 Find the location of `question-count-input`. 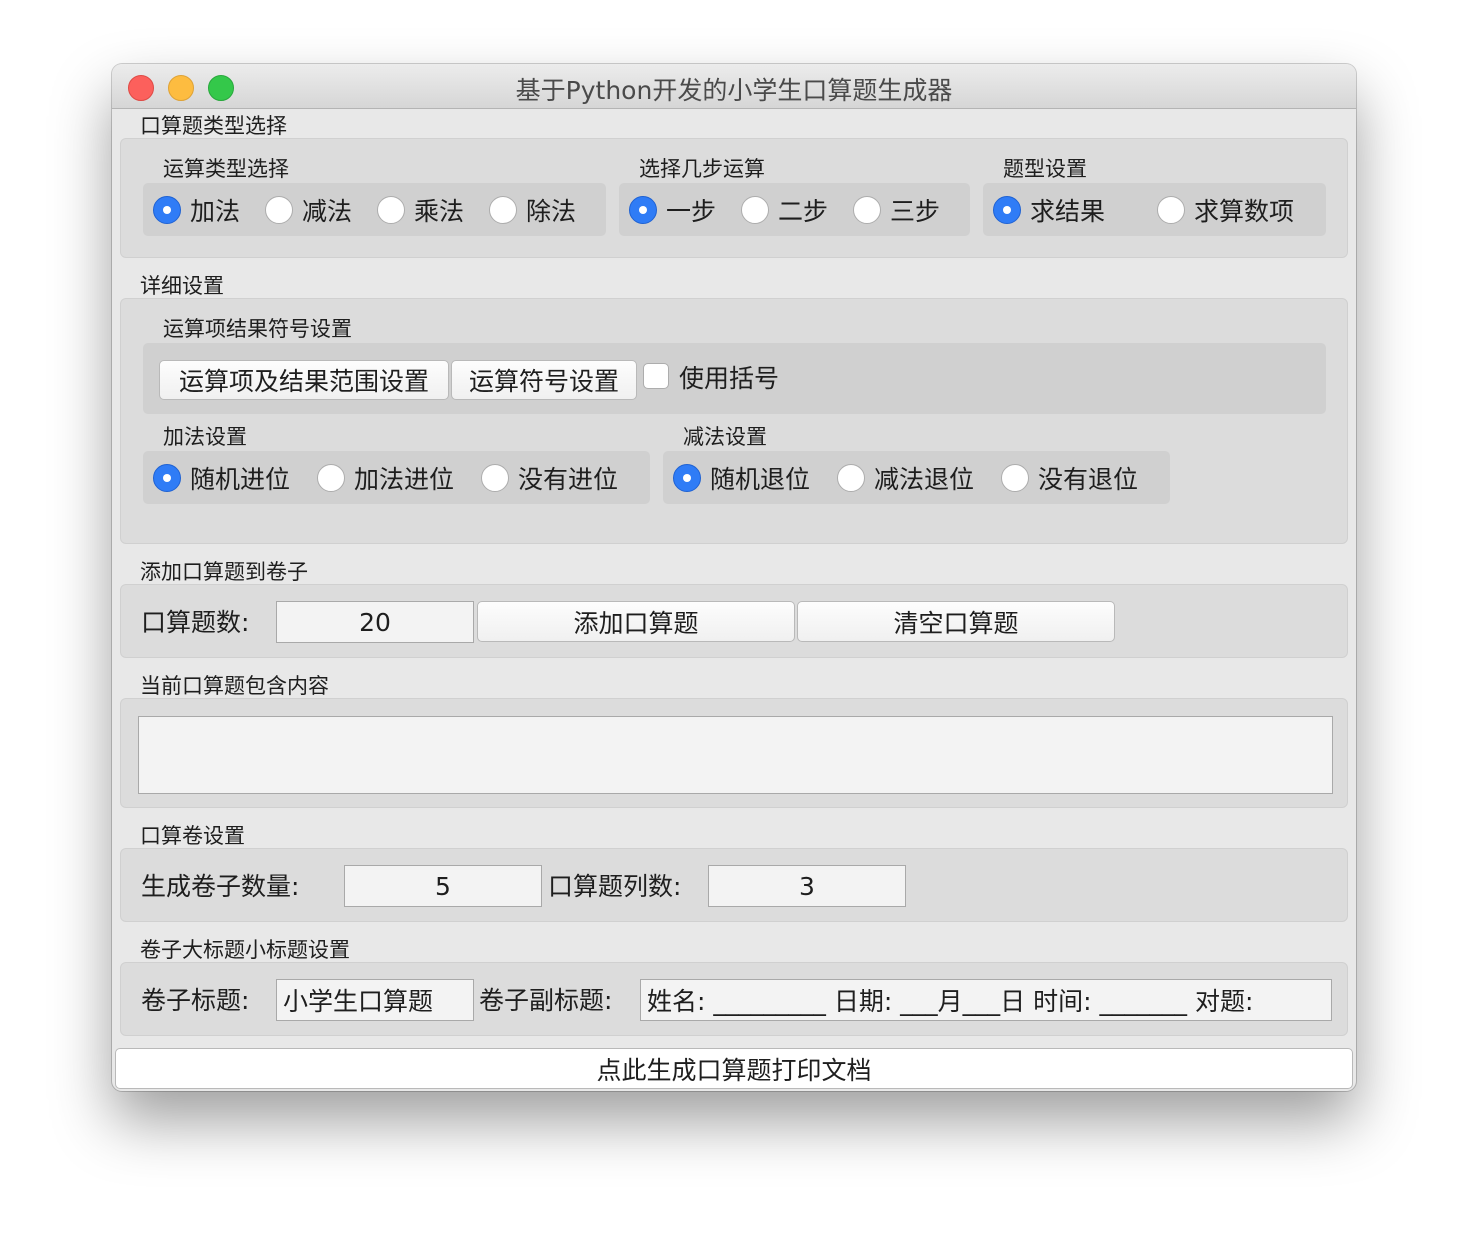

question-count-input is located at coordinates (375, 622).